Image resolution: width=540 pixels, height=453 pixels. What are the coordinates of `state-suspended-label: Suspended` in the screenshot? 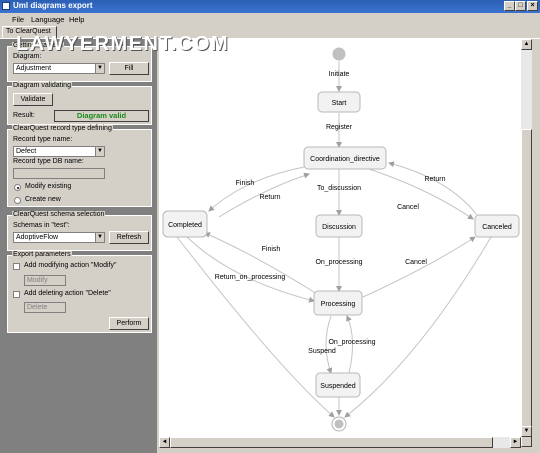 It's located at (338, 386).